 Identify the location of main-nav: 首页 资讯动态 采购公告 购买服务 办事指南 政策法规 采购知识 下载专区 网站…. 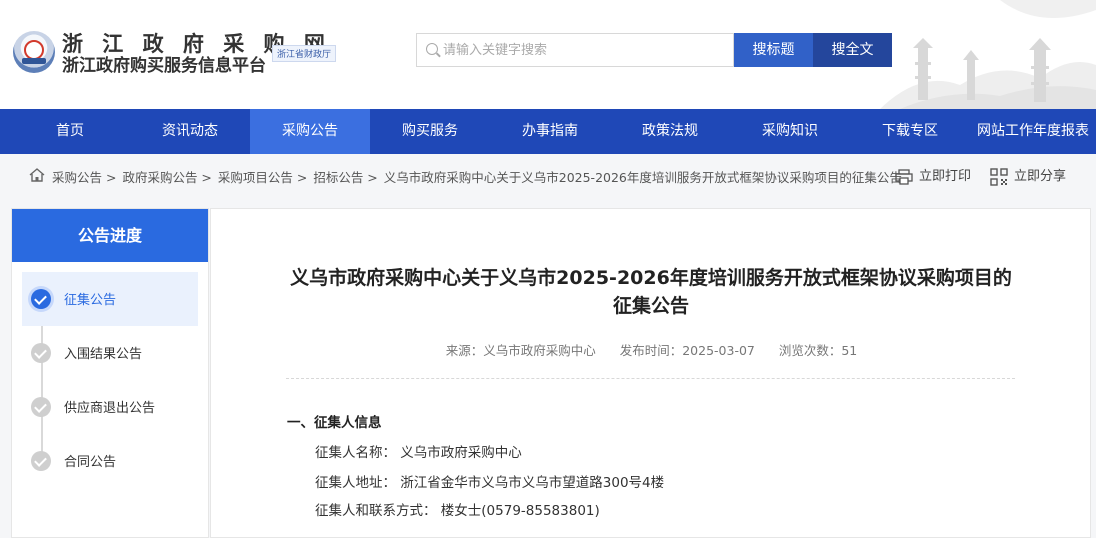
(548, 131).